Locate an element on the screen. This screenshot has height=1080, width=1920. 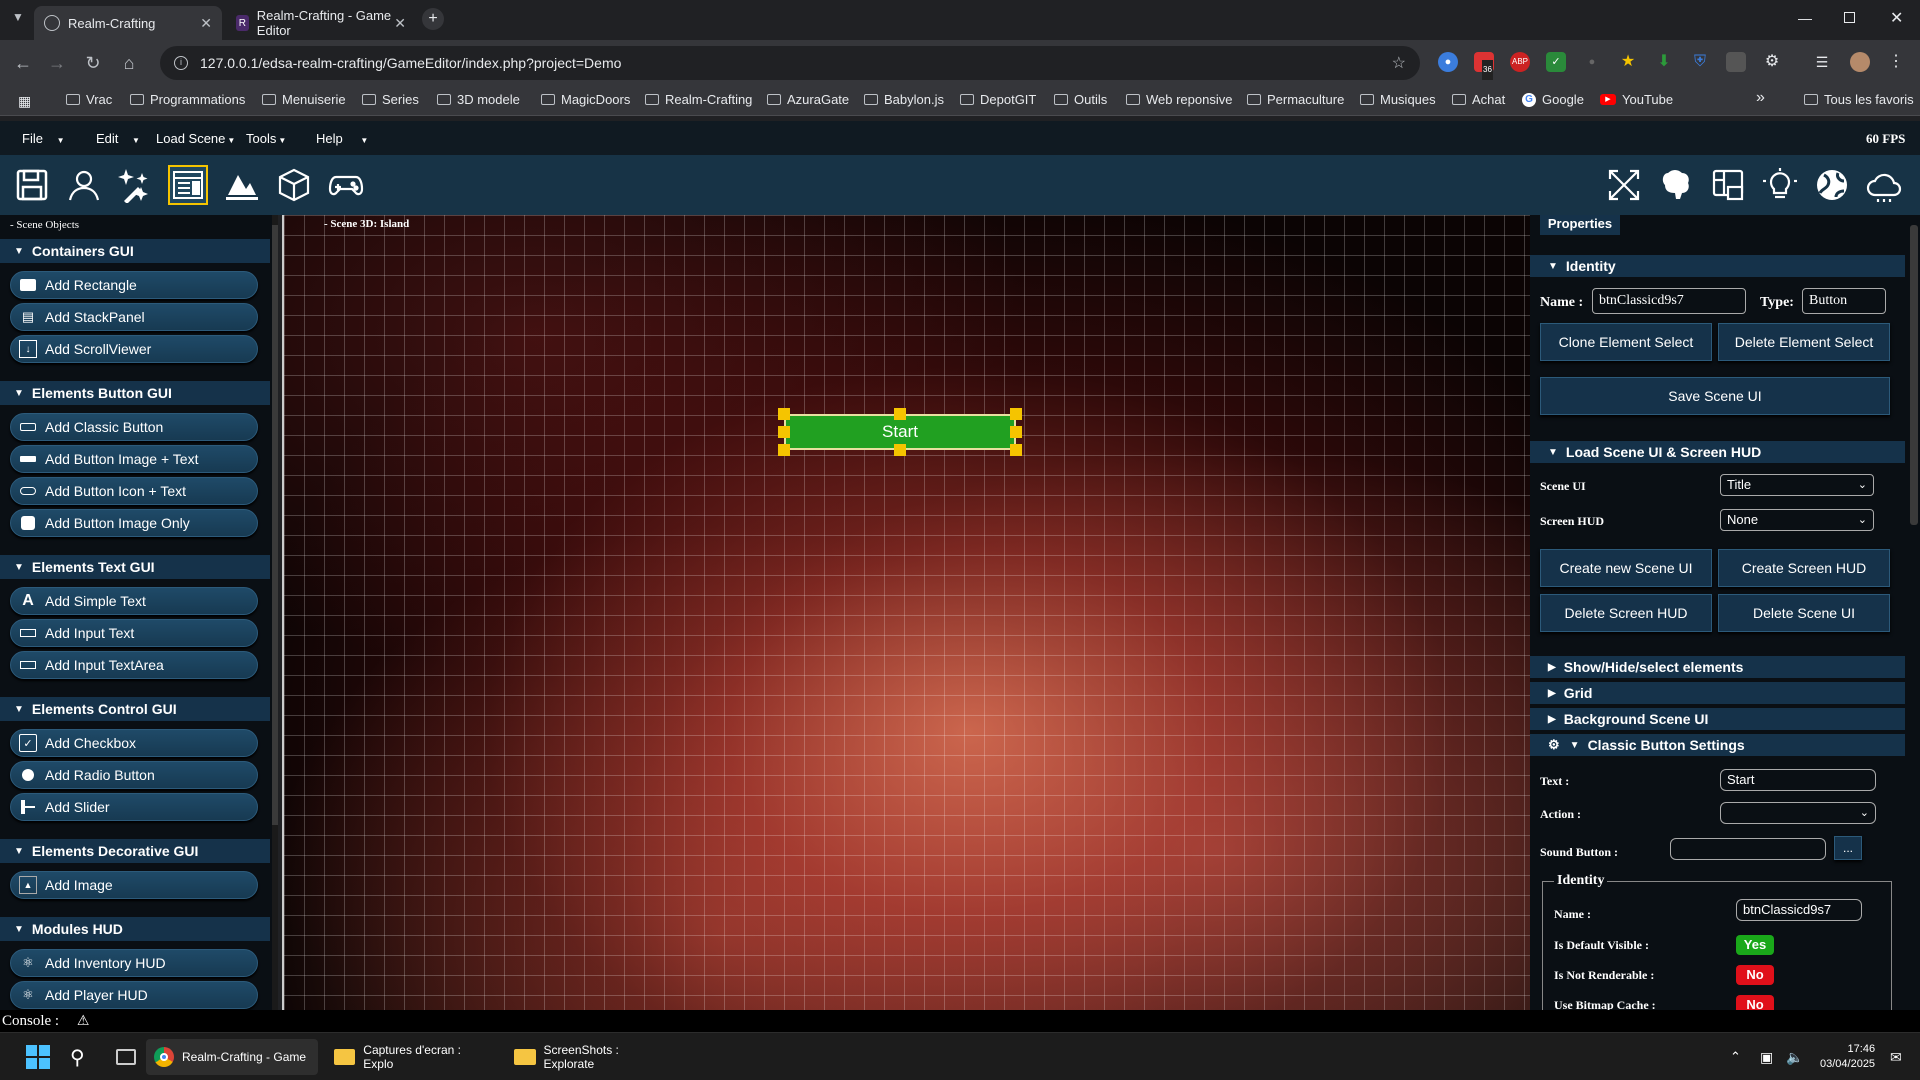
bookmark-youtube: ▶ YouTube is located at coordinates (1636, 99).